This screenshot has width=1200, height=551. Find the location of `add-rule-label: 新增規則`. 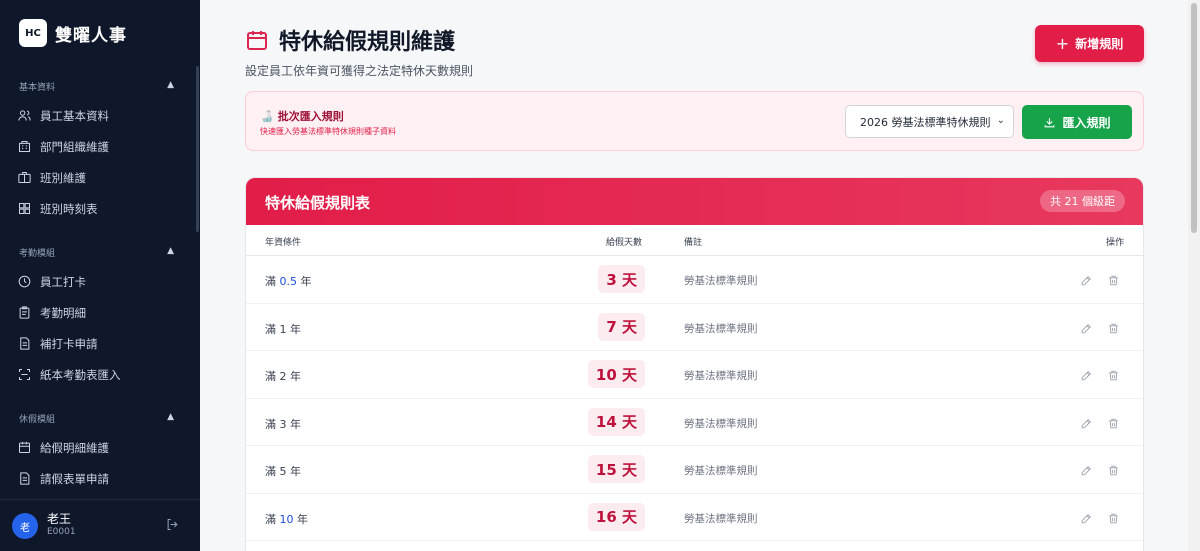

add-rule-label: 新增規則 is located at coordinates (1099, 44).